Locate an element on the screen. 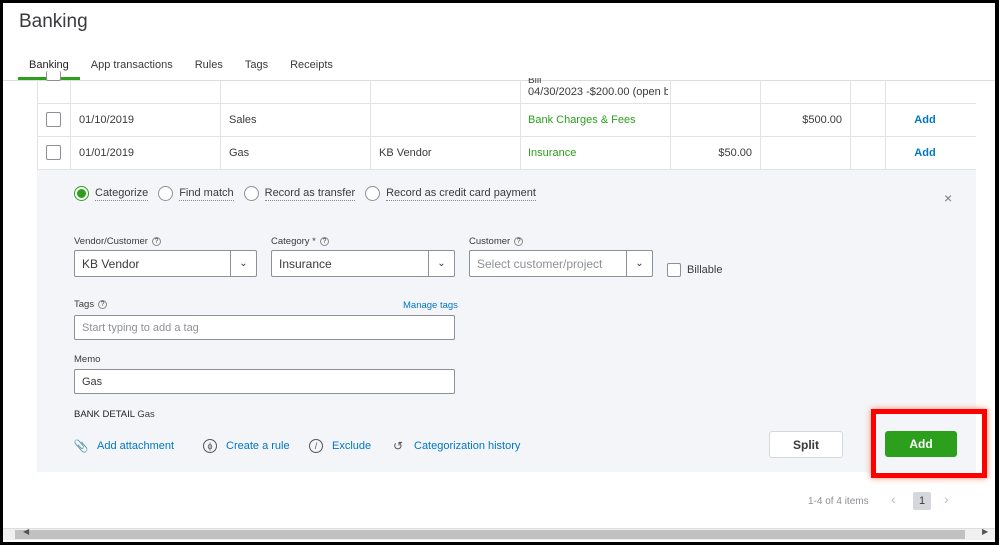 The height and width of the screenshot is (545, 999). customer-label: Customer? is located at coordinates (496, 241).